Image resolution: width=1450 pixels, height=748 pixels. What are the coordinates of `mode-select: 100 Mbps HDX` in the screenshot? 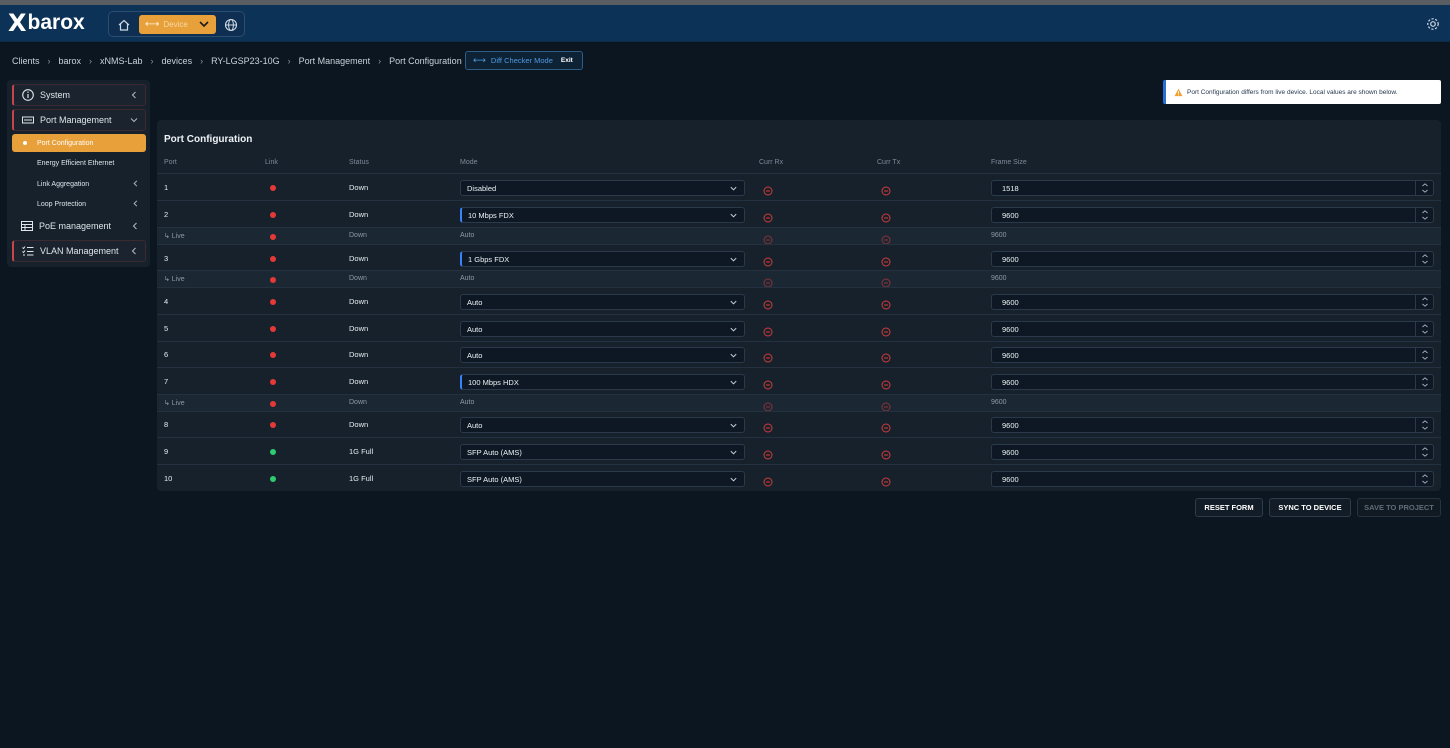 It's located at (602, 382).